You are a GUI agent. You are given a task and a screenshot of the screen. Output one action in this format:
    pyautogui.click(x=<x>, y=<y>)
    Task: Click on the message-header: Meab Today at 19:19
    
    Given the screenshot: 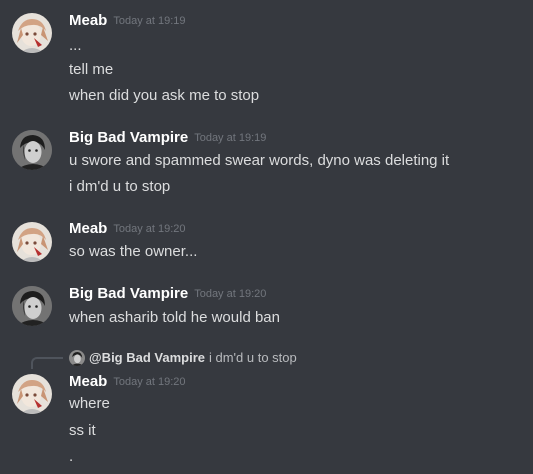 What is the action you would take?
    pyautogui.click(x=127, y=22)
    